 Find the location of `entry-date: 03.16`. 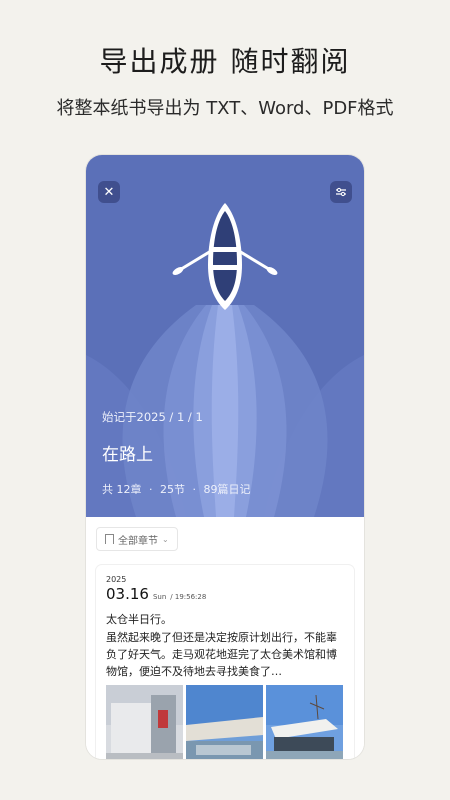

entry-date: 03.16 is located at coordinates (127, 594).